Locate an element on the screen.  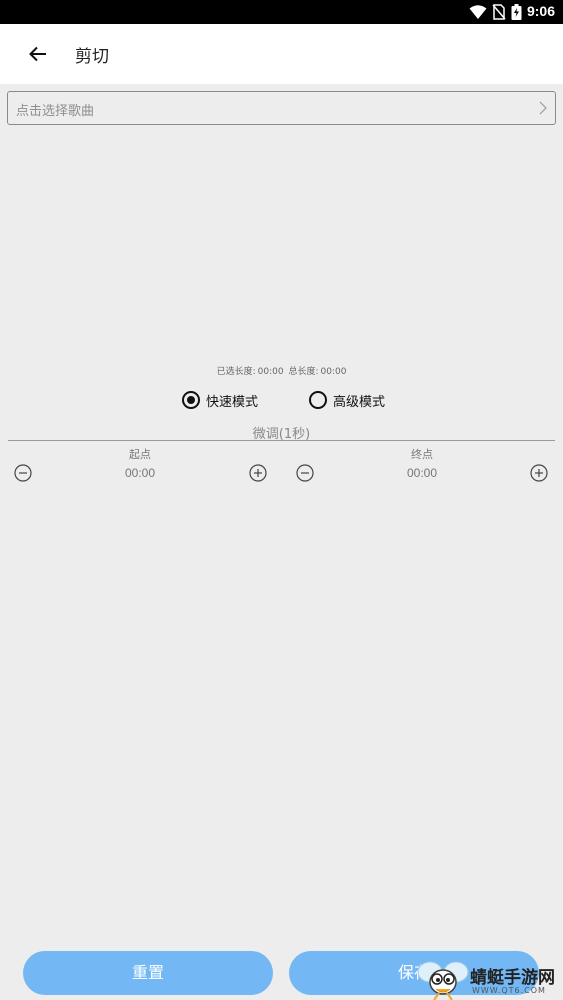
dragonfly-logo-icon is located at coordinates (443, 980).